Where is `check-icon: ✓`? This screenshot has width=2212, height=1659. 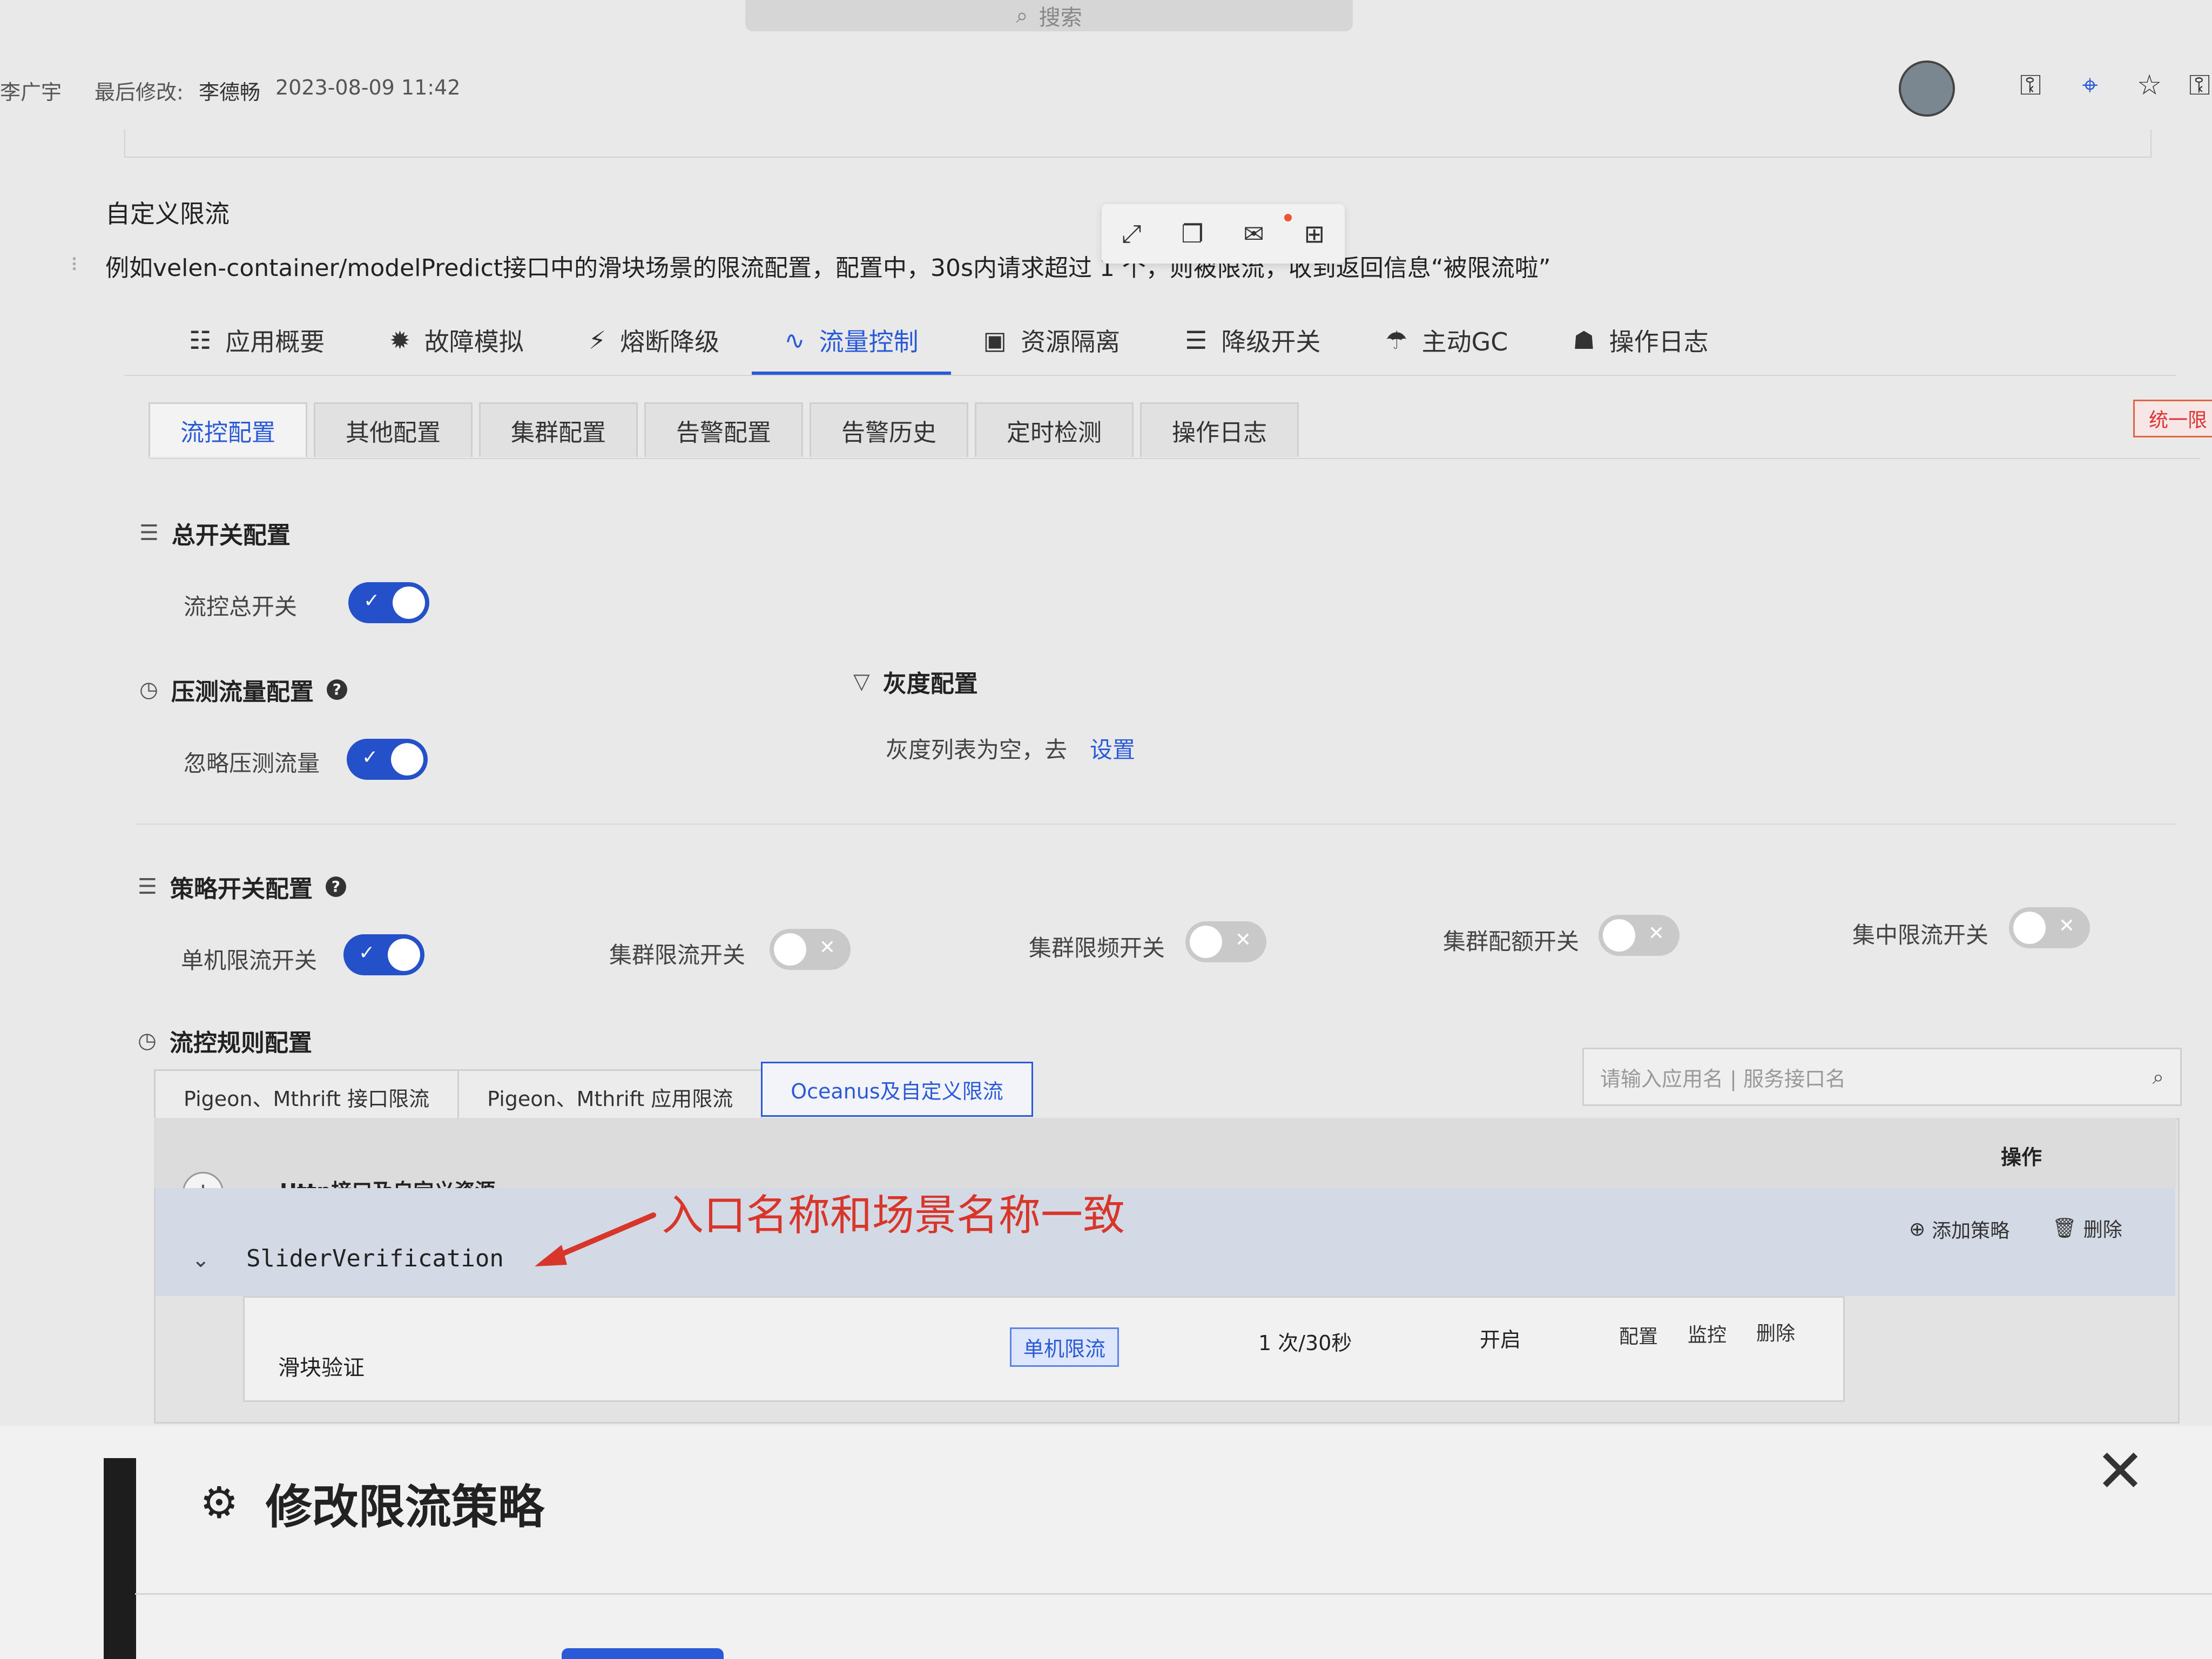 check-icon: ✓ is located at coordinates (367, 953).